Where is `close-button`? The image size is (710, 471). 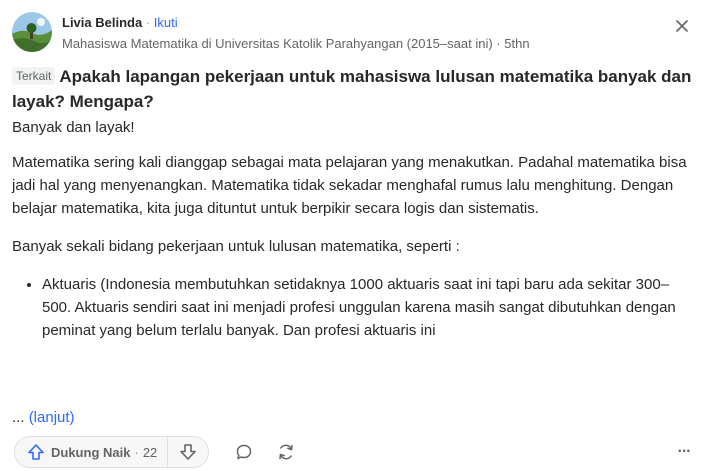
close-button is located at coordinates (682, 26).